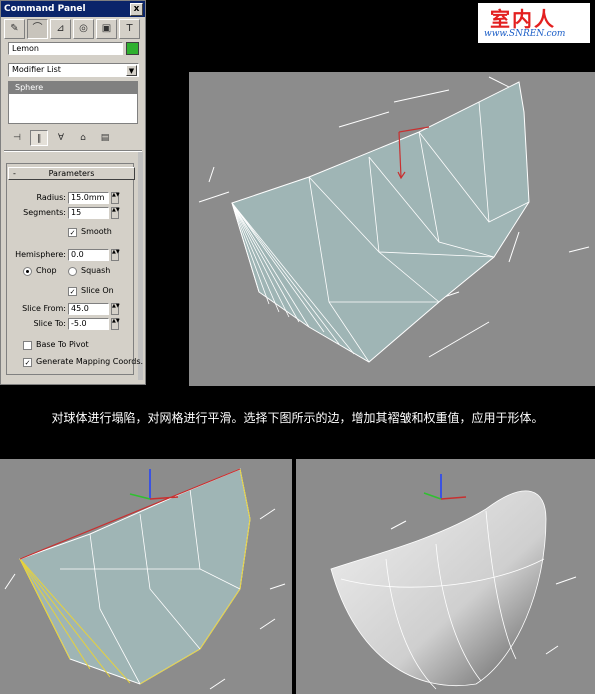  What do you see at coordinates (44, 212) in the screenshot?
I see `segments-label: Segments:` at bounding box center [44, 212].